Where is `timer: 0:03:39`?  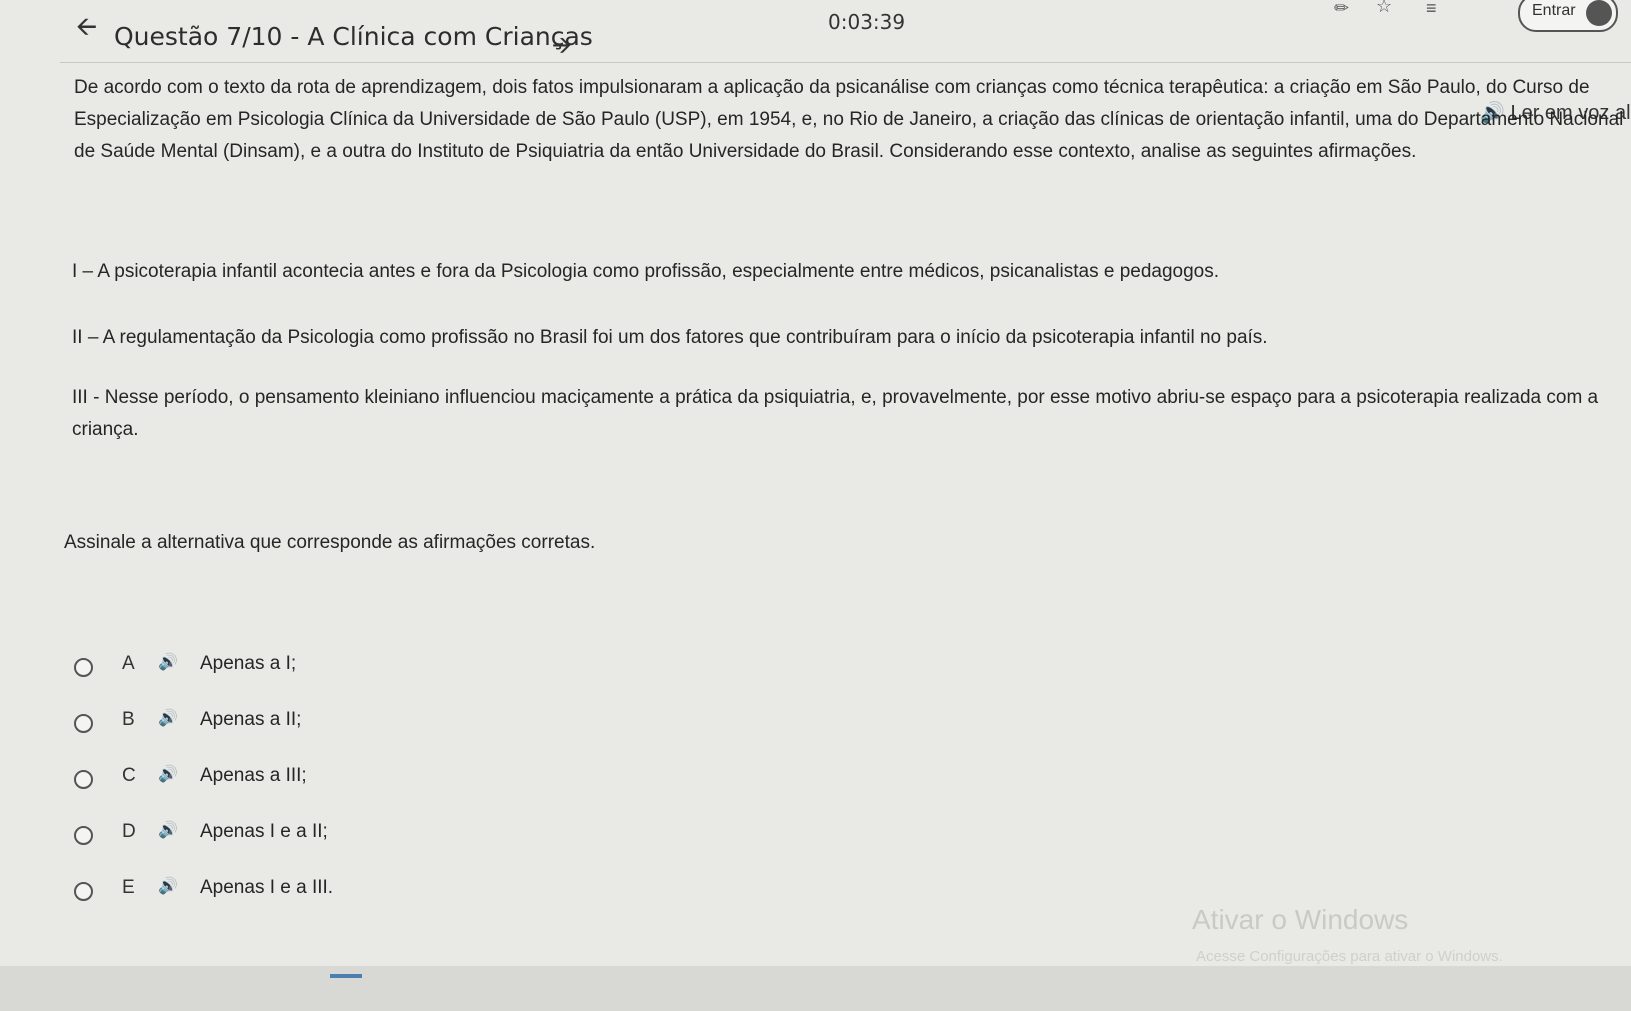
timer: 0:03:39 is located at coordinates (867, 22).